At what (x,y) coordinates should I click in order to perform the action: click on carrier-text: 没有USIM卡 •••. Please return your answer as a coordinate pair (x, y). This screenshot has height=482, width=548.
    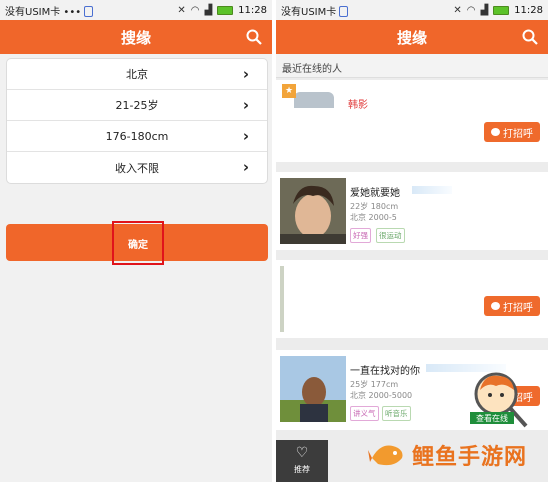
    Looking at the image, I should click on (43, 12).